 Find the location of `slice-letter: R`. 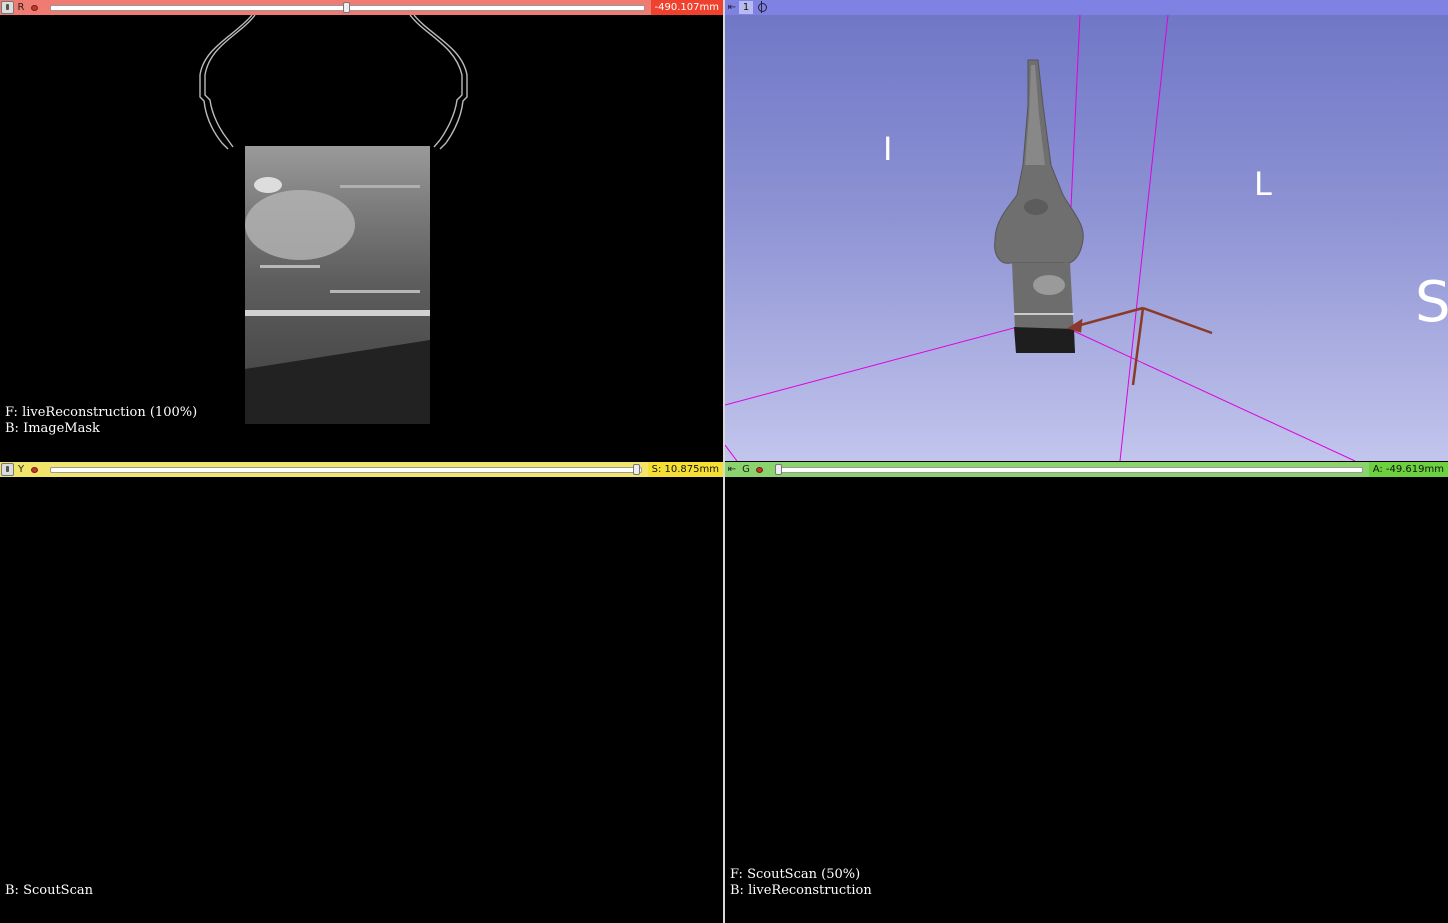

slice-letter: R is located at coordinates (21, 7).